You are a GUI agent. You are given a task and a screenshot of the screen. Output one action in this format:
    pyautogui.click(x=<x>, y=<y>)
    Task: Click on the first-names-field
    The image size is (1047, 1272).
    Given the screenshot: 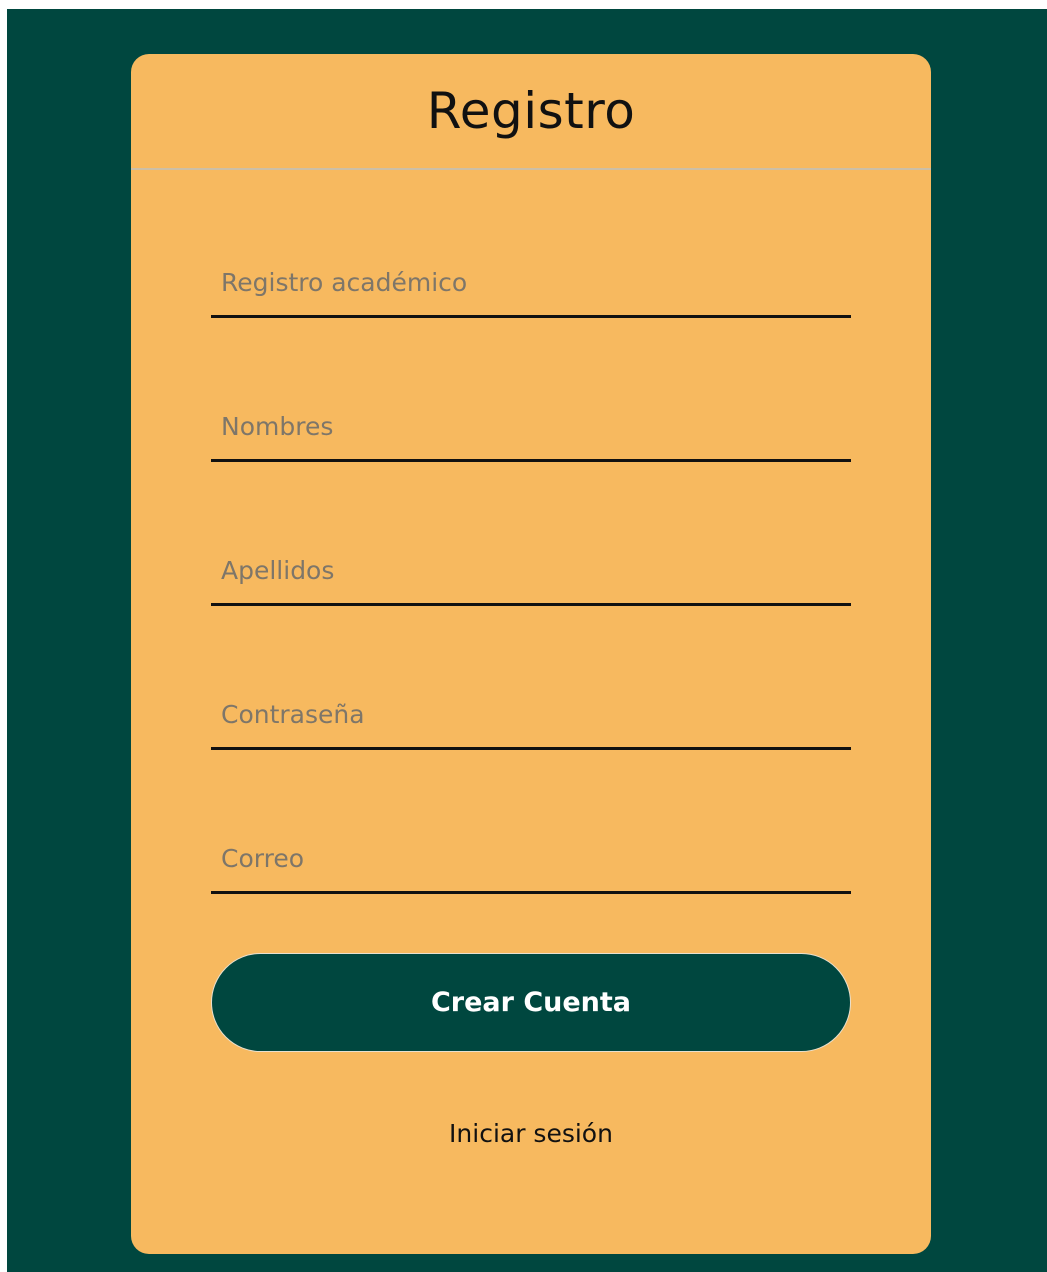 What is the action you would take?
    pyautogui.click(x=531, y=427)
    